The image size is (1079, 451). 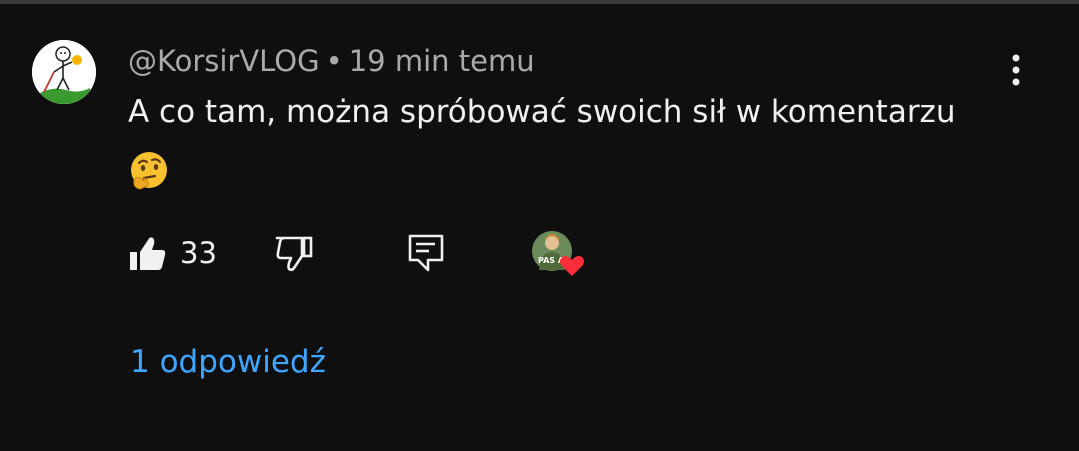 I want to click on more-options-button, so click(x=1016, y=70).